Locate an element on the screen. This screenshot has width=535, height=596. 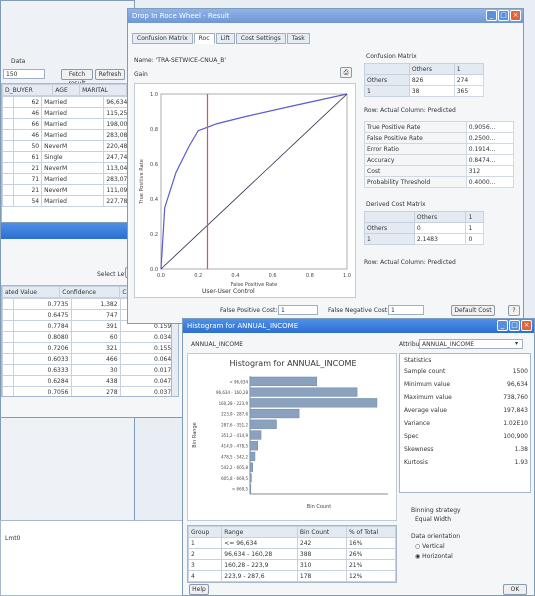
column-header: AGE is located at coordinates (66, 90).